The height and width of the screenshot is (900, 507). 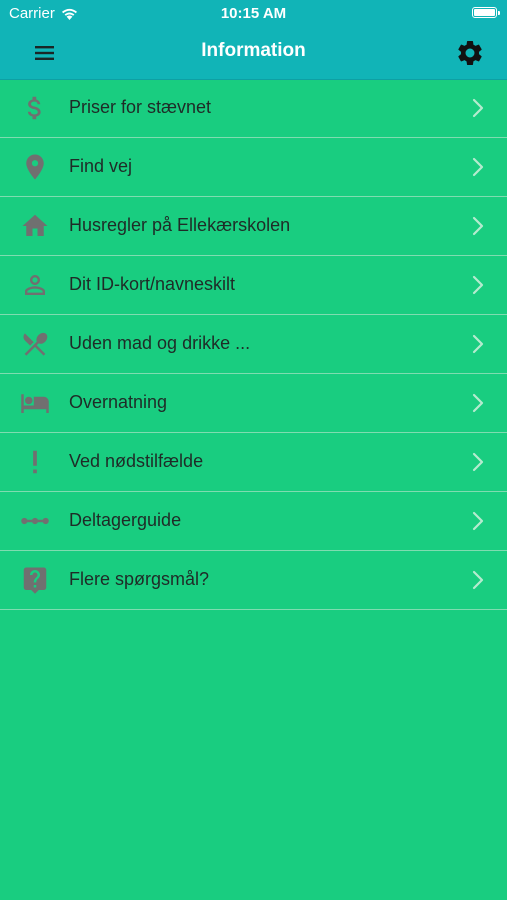 I want to click on map-pin-icon, so click(x=35, y=167).